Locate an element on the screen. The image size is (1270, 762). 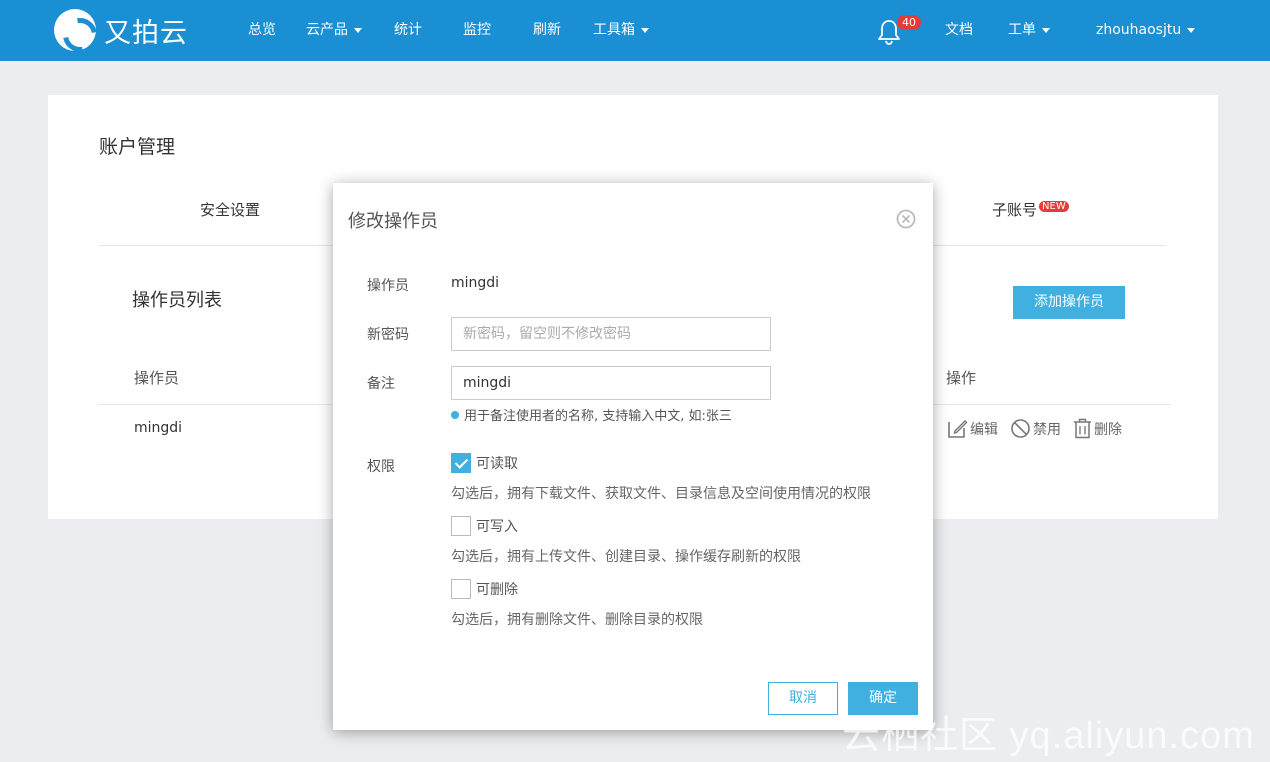
nav-tickets-label: 工单 is located at coordinates (1022, 30).